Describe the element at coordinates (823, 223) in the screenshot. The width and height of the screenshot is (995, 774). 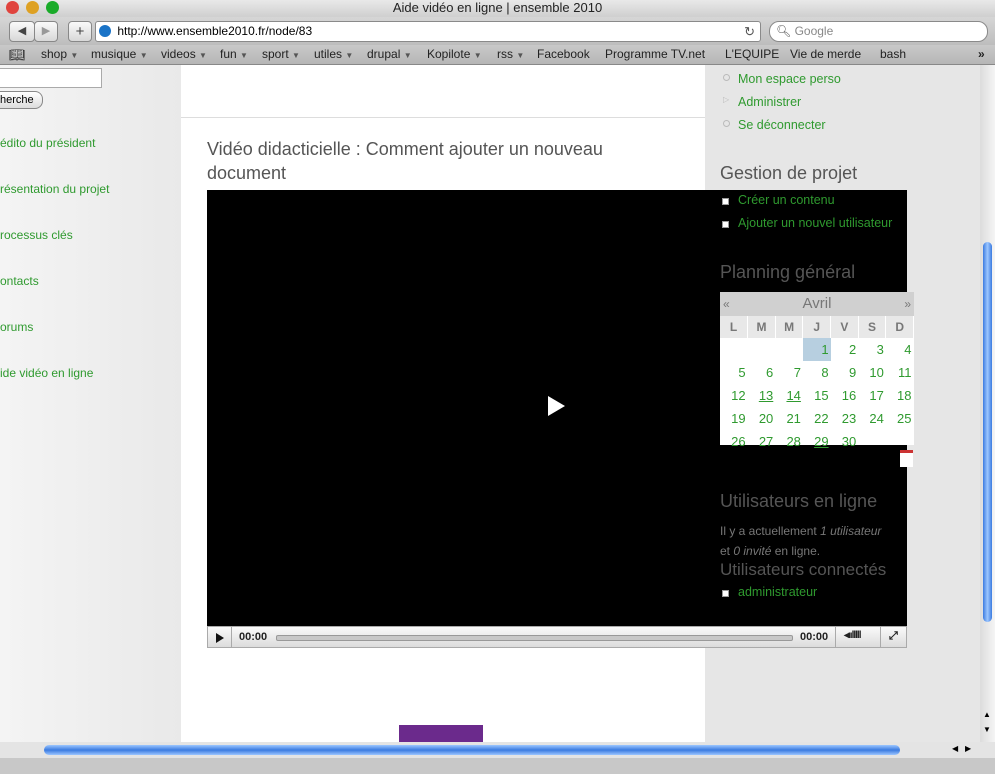
I see `link-ajouter-utilisateur: Ajouter un nouvel utilisateur` at that location.